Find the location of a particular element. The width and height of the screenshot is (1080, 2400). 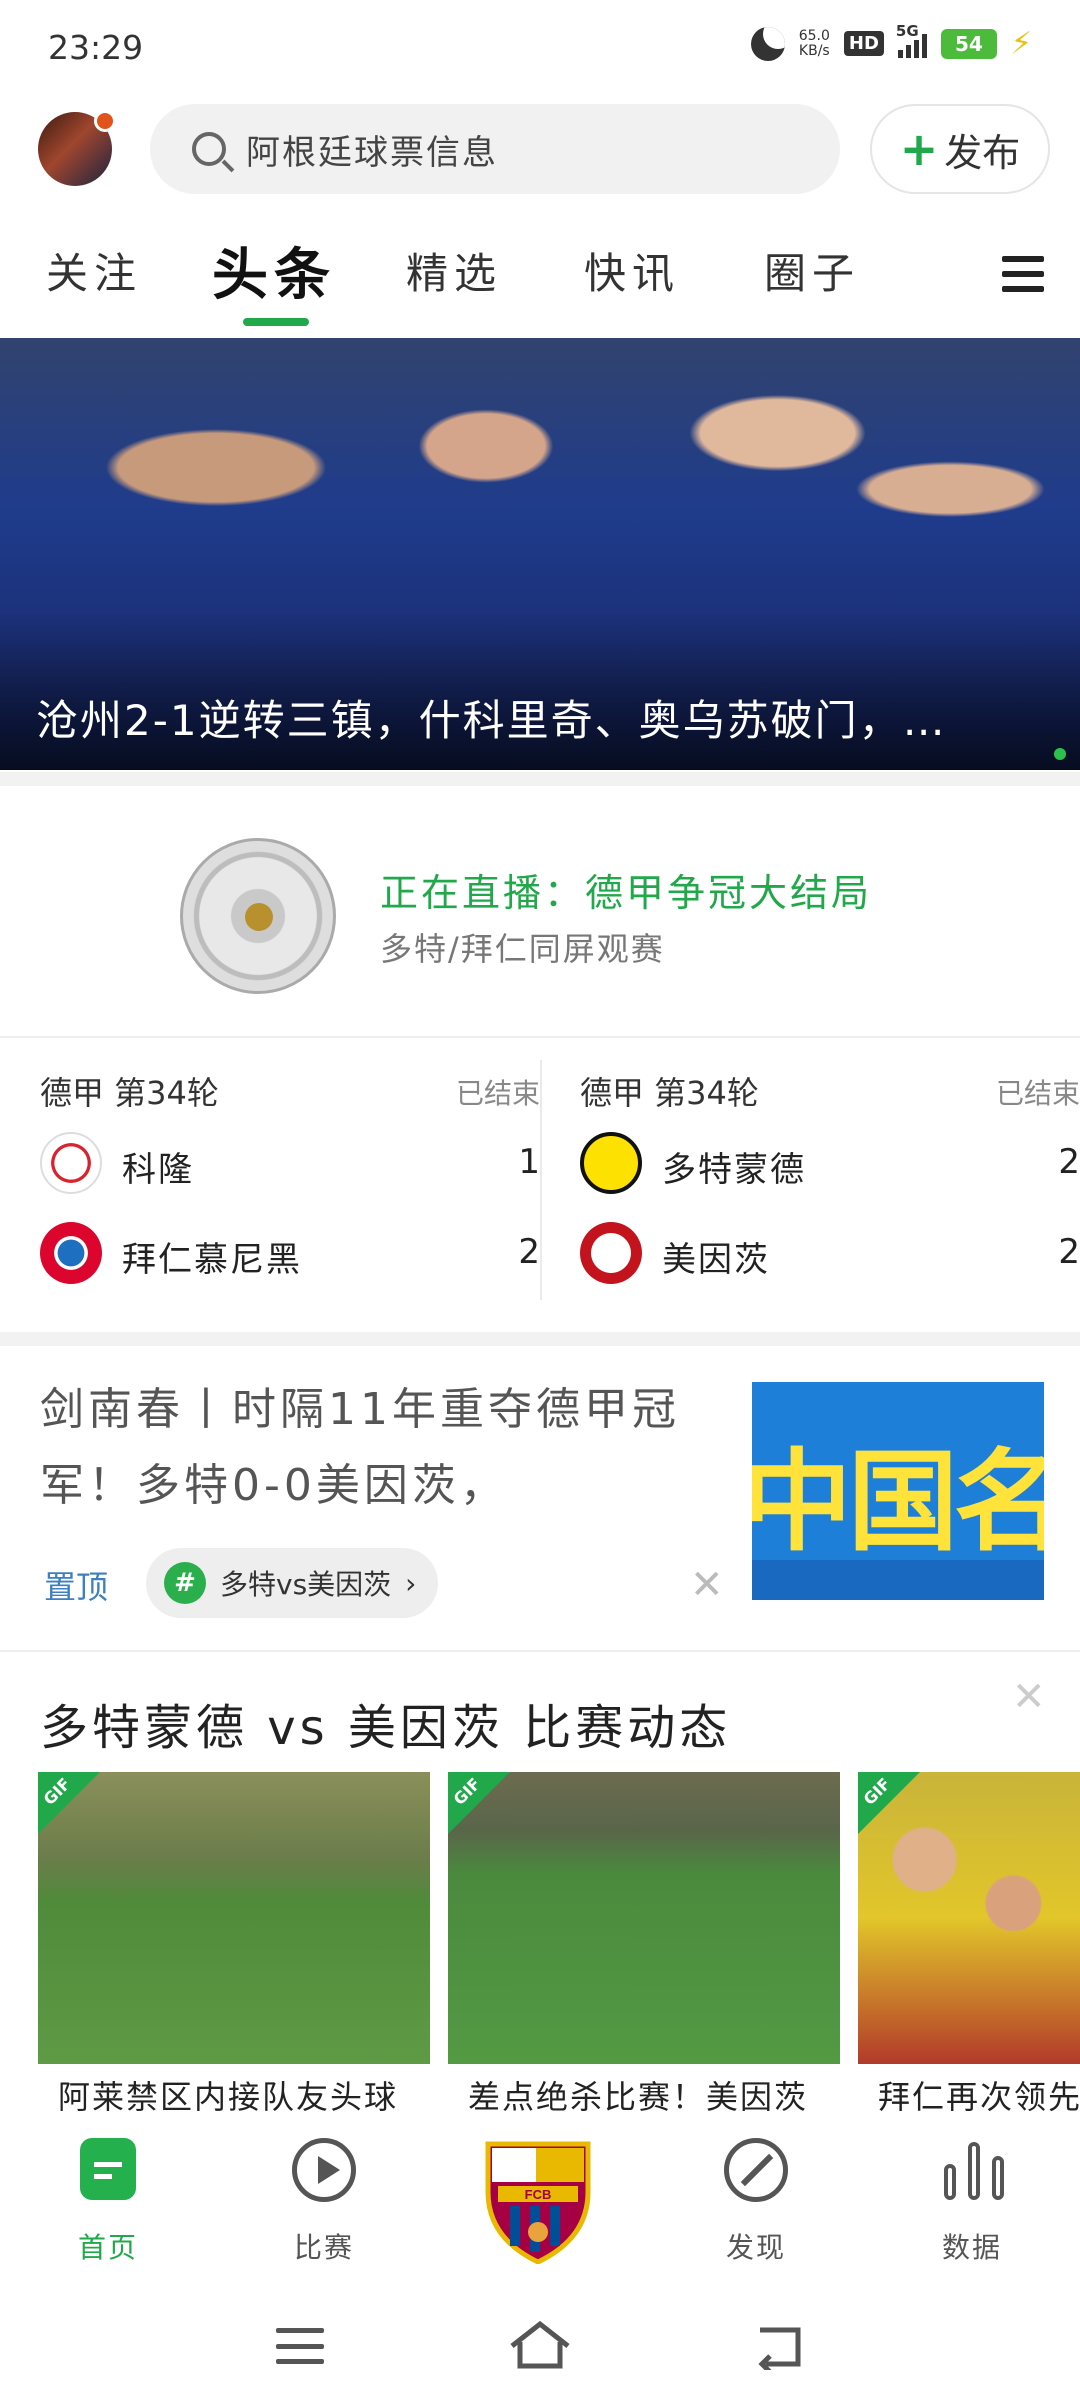

team-score: 1 is located at coordinates (529, 1162).